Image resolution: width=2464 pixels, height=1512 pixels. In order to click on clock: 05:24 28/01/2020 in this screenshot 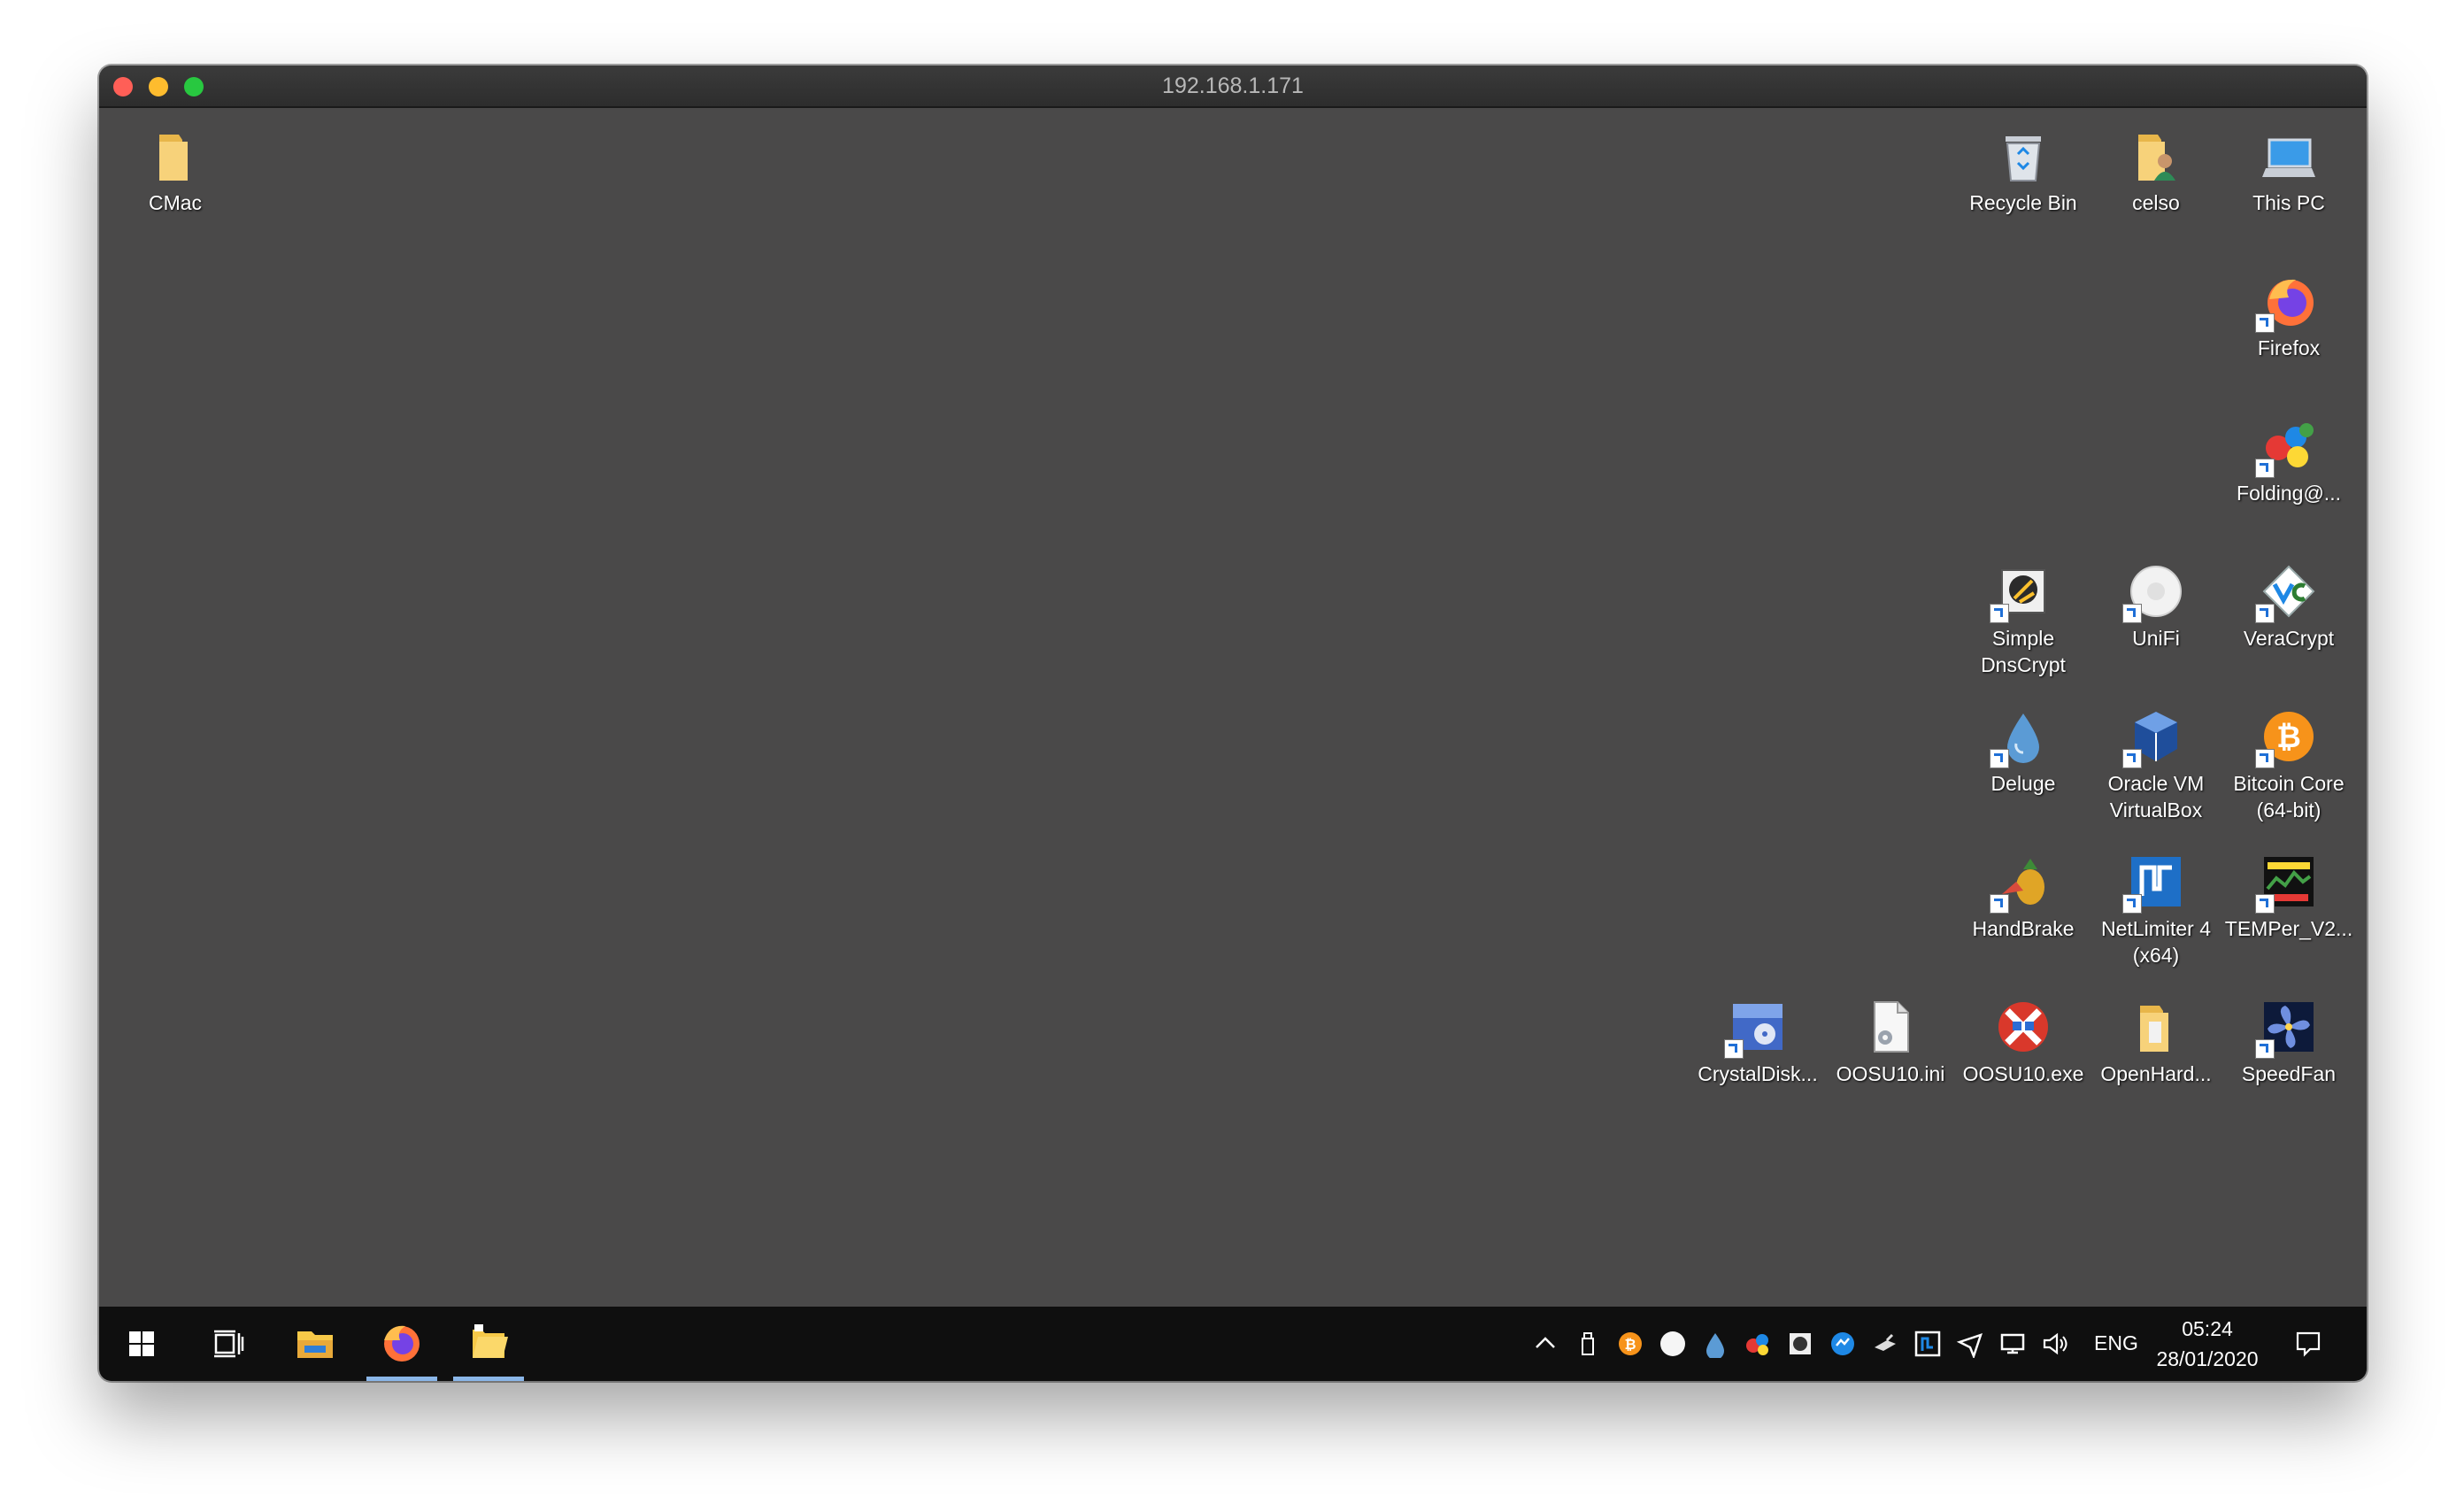, I will do `click(2207, 1344)`.